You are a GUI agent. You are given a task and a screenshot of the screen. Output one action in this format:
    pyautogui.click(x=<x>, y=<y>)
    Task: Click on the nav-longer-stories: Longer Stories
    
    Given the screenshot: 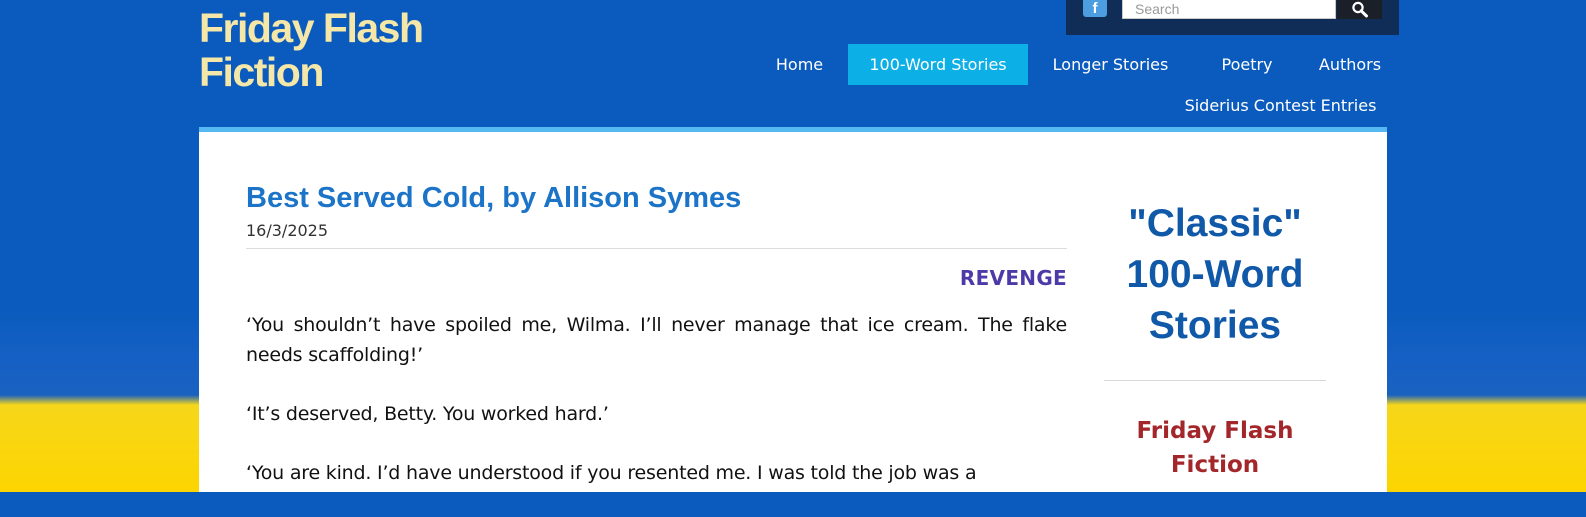 What is the action you would take?
    pyautogui.click(x=1110, y=64)
    